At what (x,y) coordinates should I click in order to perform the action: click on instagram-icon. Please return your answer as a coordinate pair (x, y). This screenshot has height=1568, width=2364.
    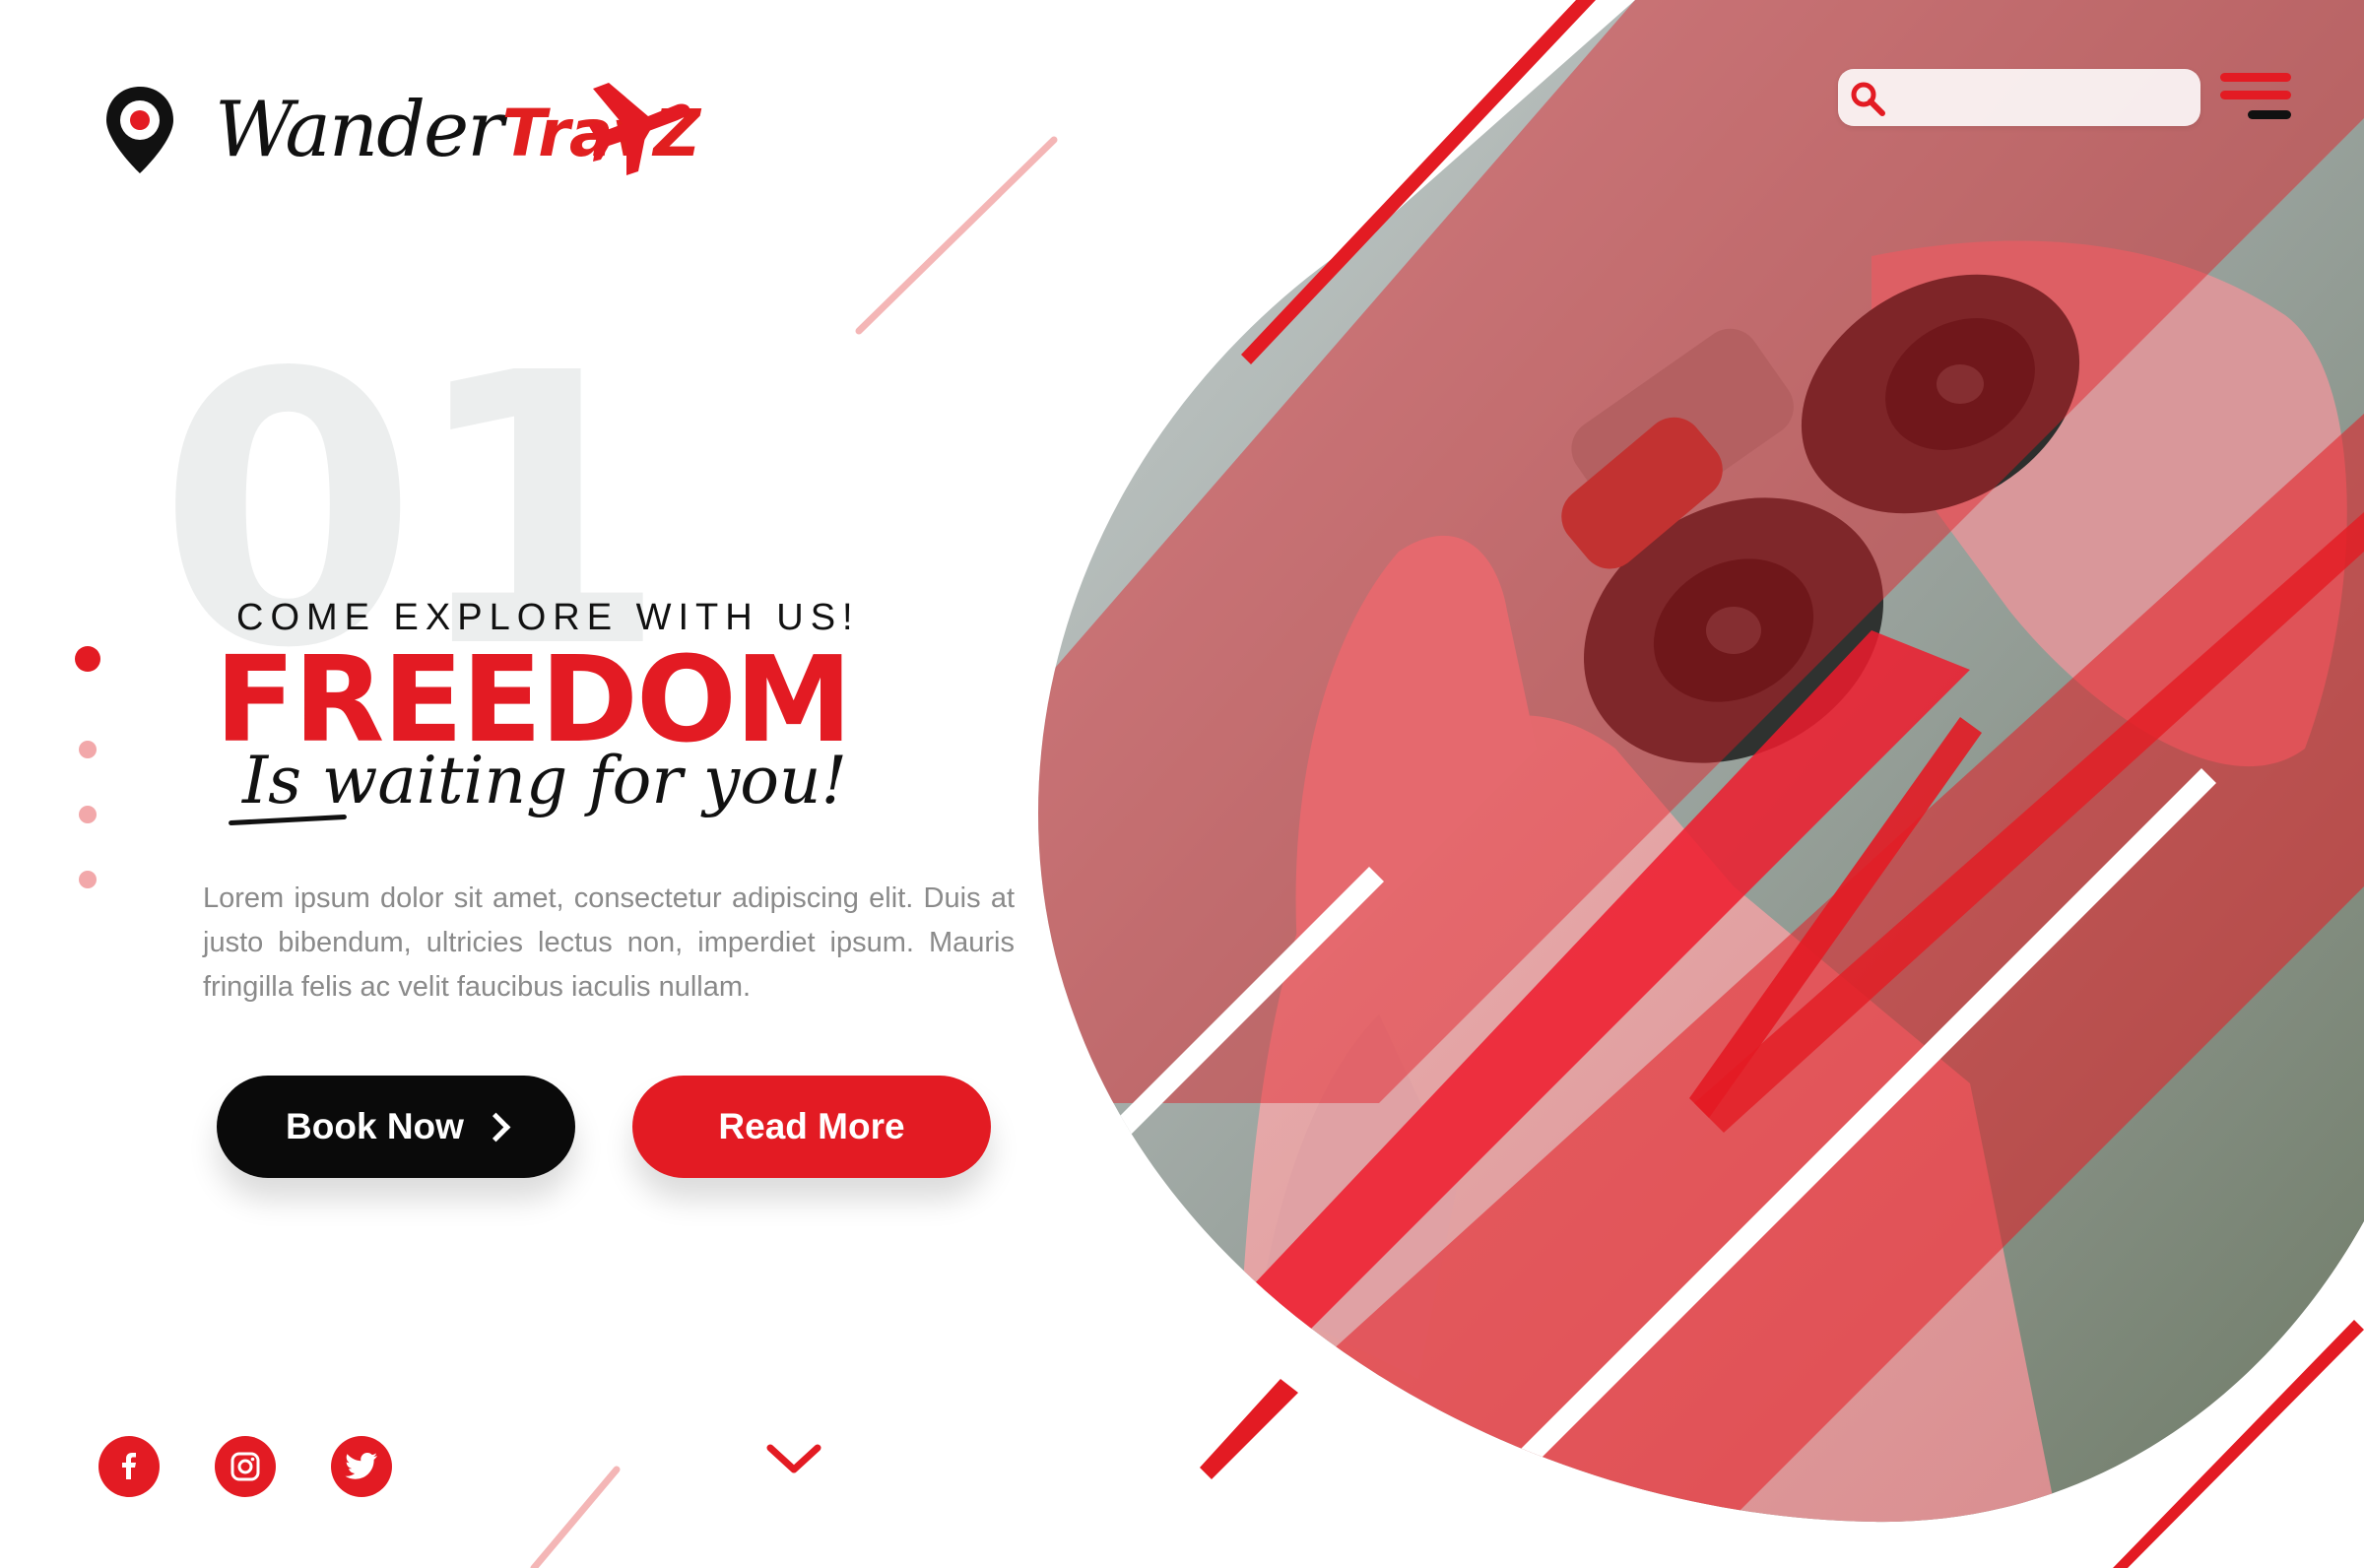
    Looking at the image, I should click on (245, 1467).